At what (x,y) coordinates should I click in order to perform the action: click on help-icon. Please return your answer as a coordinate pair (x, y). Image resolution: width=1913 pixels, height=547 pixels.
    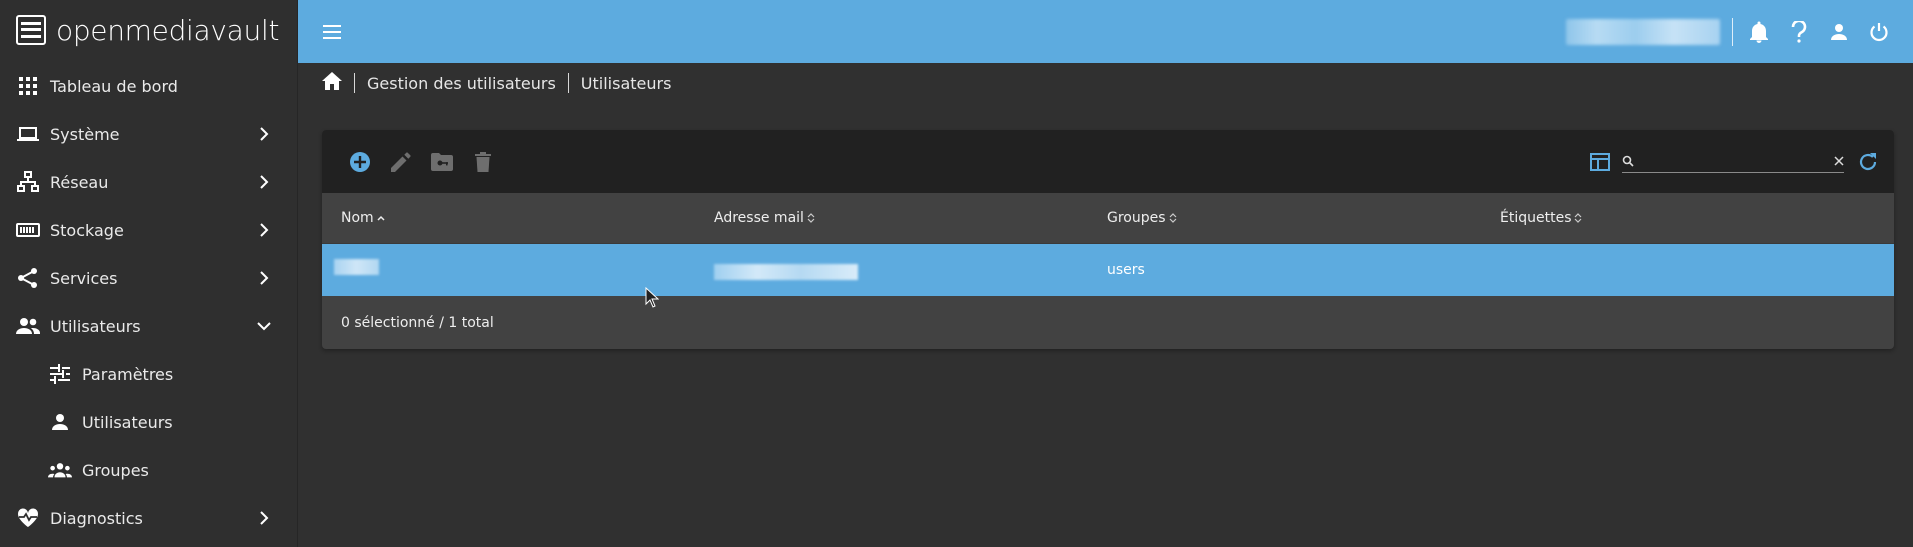
    Looking at the image, I should click on (1799, 31).